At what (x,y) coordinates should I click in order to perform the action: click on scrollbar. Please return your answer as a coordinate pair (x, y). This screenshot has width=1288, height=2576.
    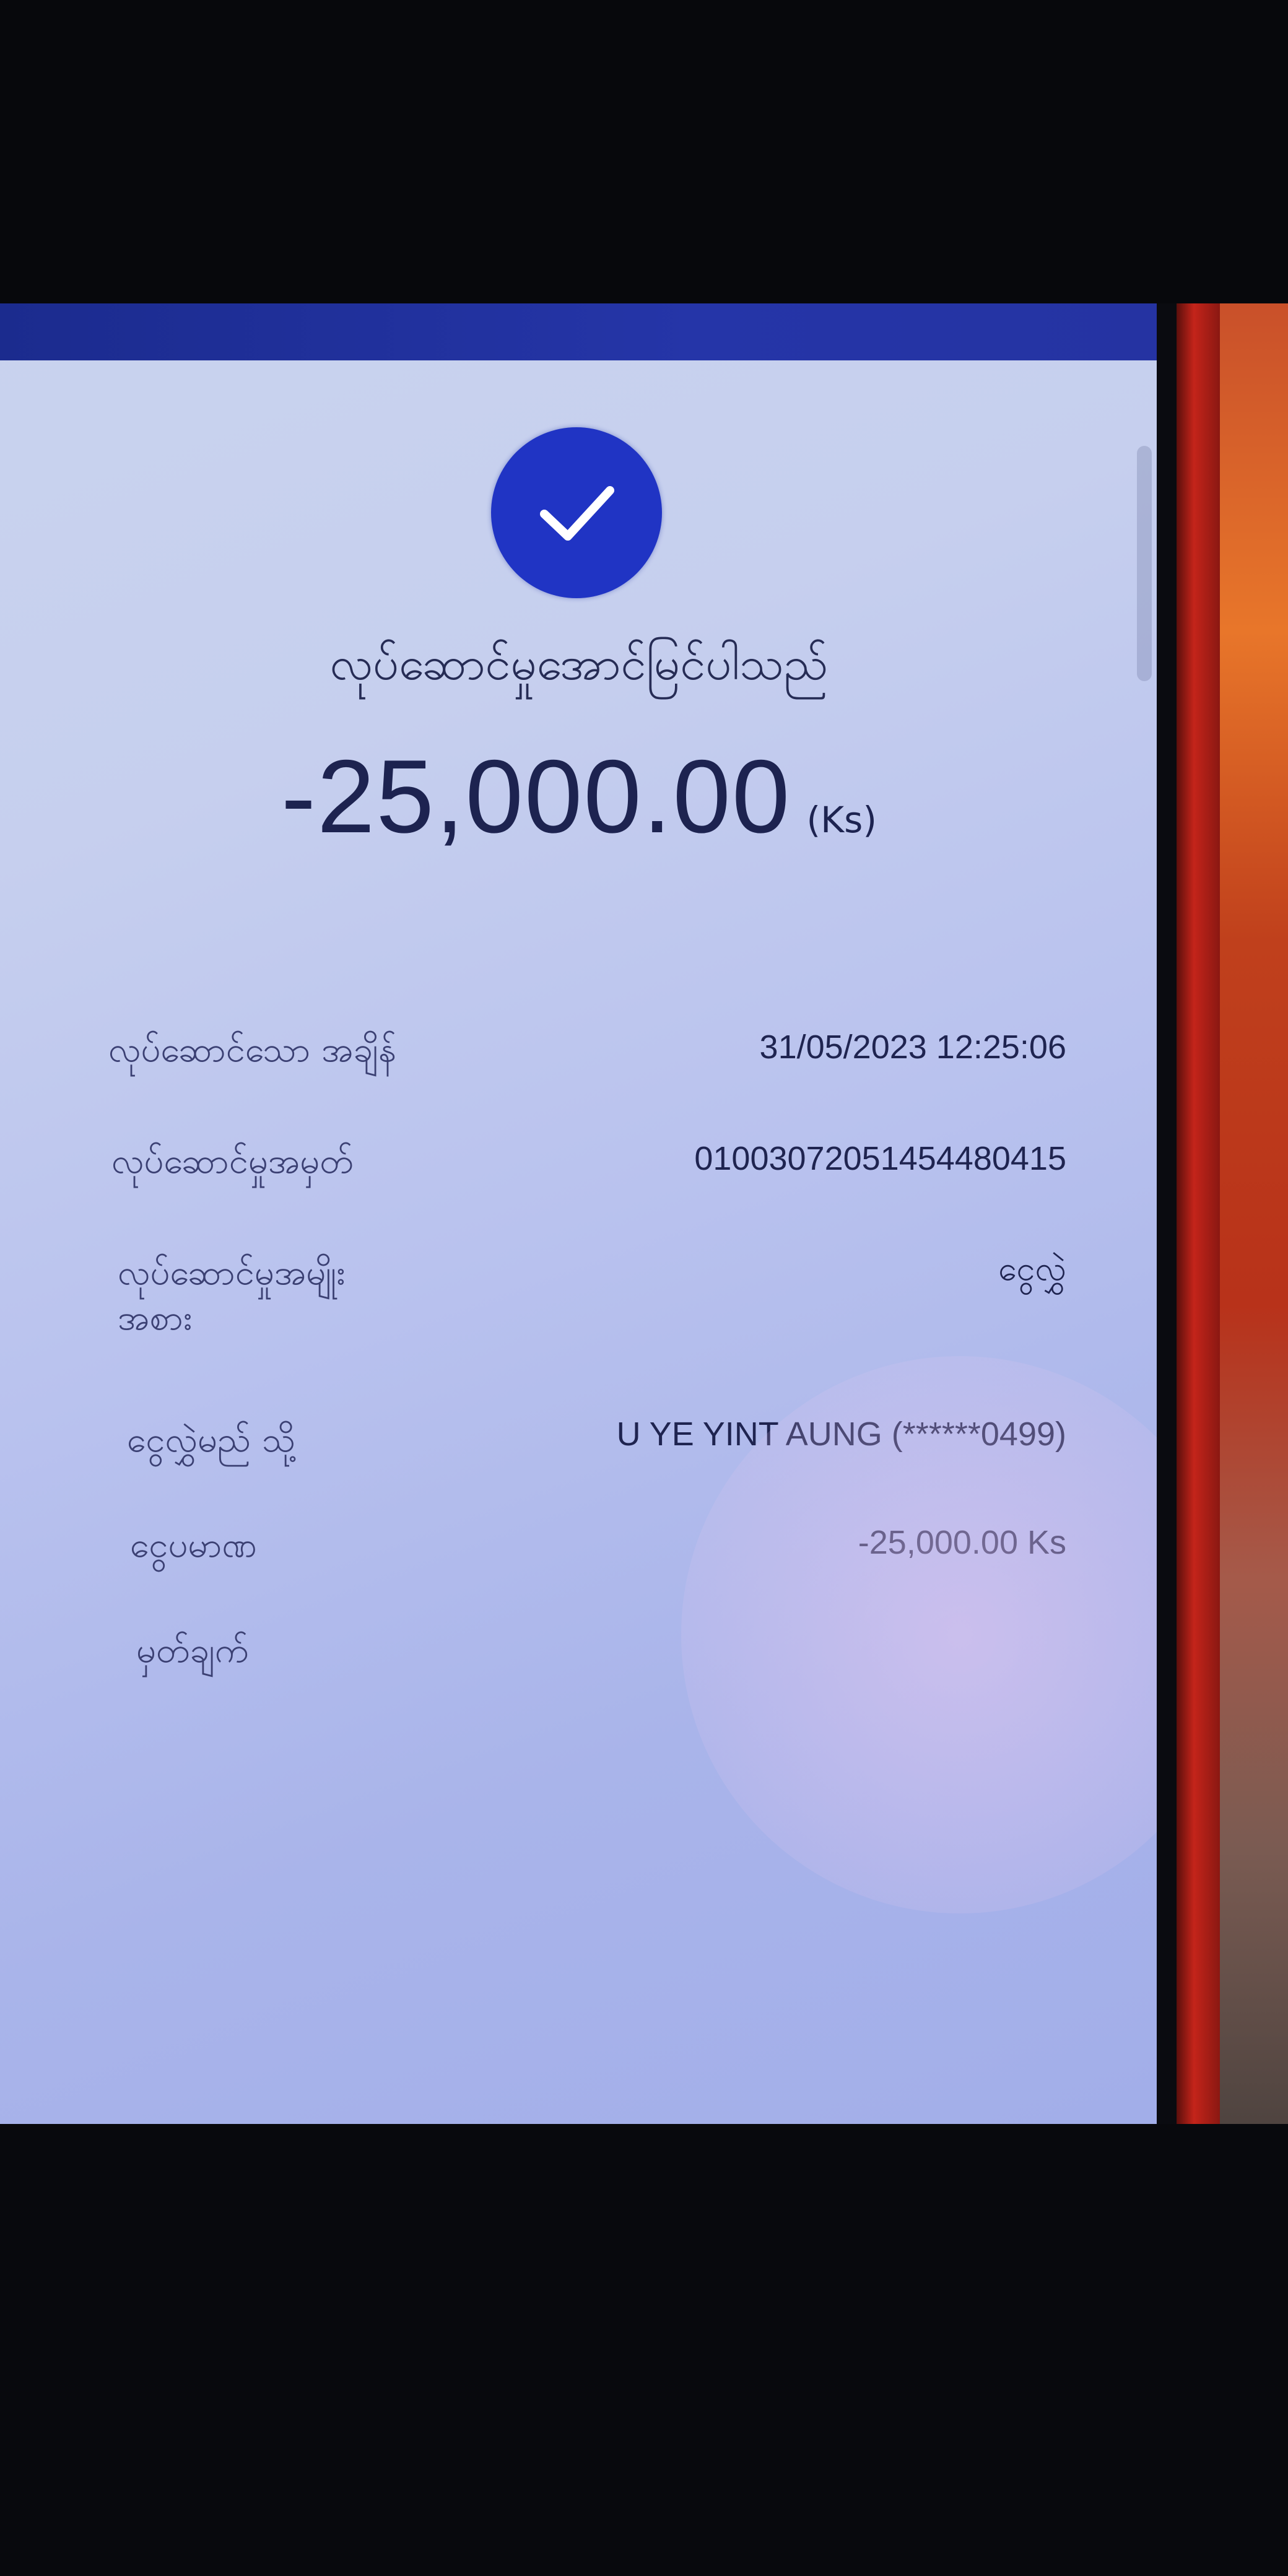
    Looking at the image, I should click on (1144, 563).